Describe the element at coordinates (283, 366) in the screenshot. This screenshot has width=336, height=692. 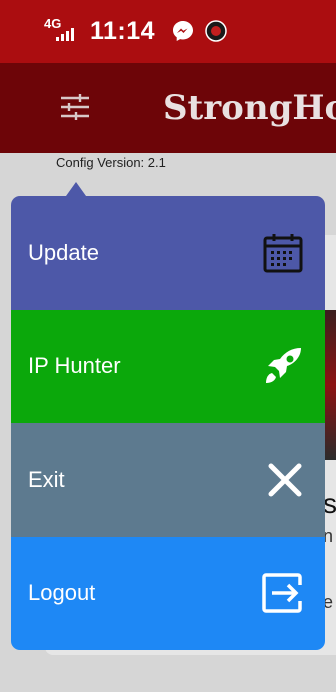
I see `rocket-icon` at that location.